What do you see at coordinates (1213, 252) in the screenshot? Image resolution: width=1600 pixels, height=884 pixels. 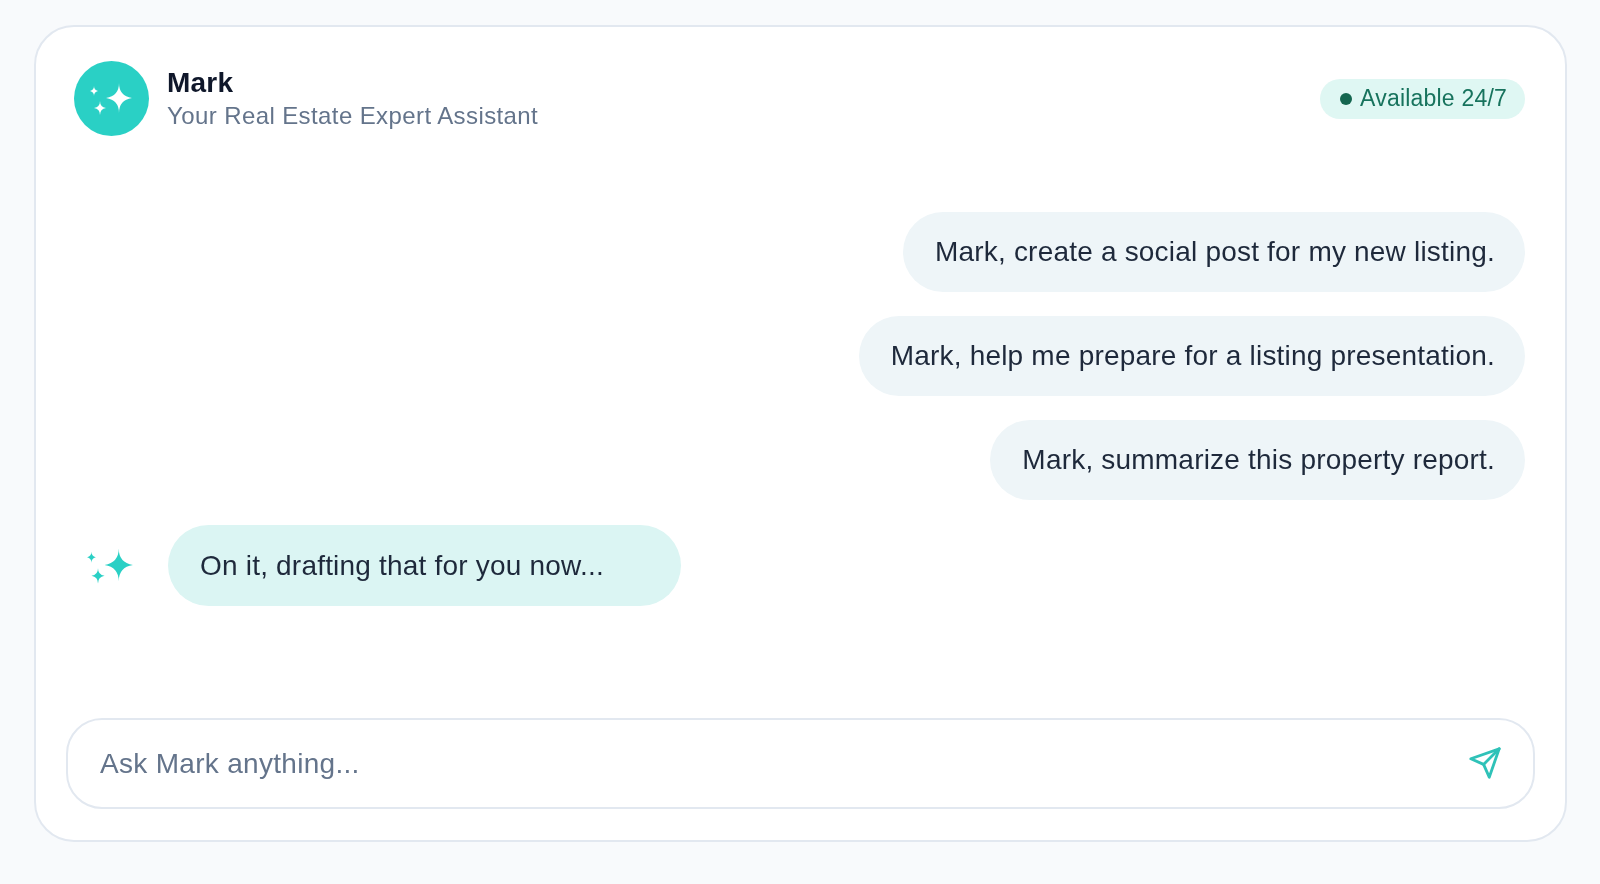 I see `user-message: Mark, create a social post for my new listing.` at bounding box center [1213, 252].